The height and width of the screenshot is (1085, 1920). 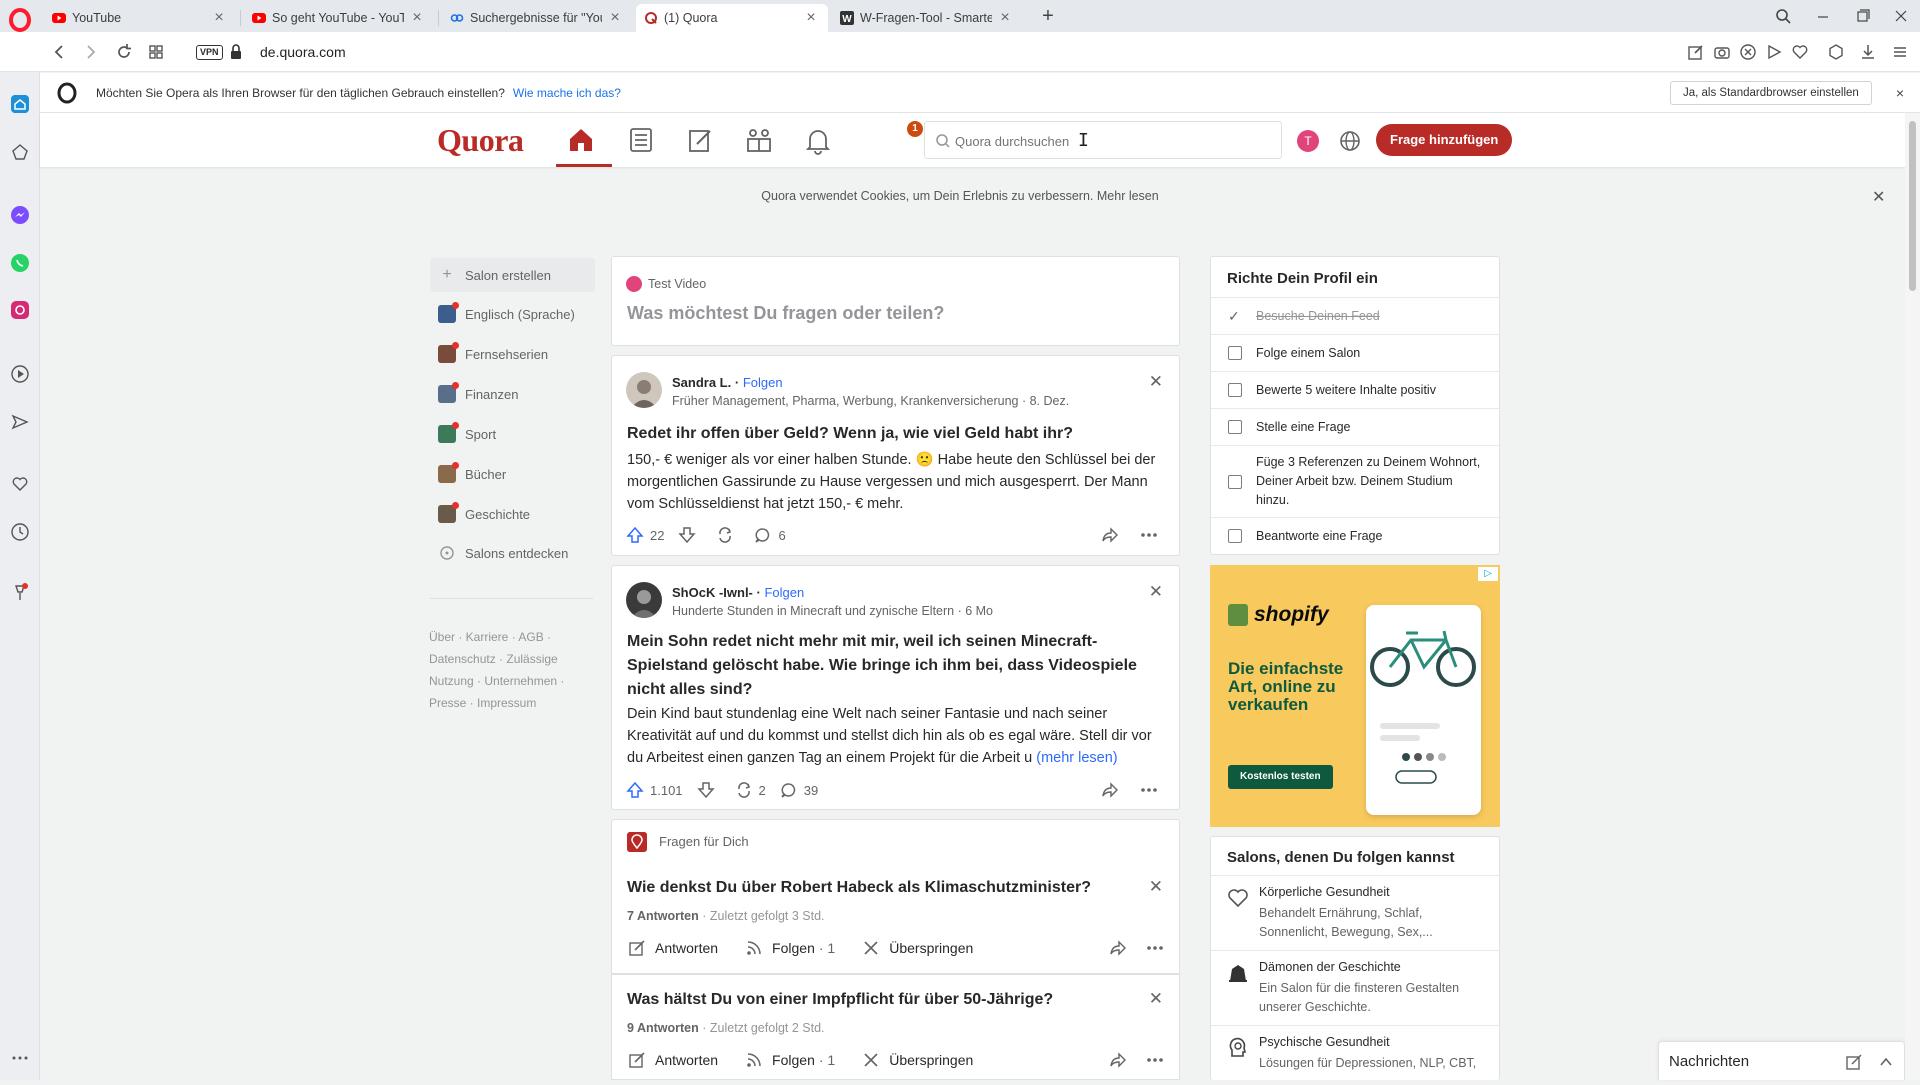 What do you see at coordinates (1280, 777) in the screenshot?
I see `ad-cta-button: Kostenlos testen` at bounding box center [1280, 777].